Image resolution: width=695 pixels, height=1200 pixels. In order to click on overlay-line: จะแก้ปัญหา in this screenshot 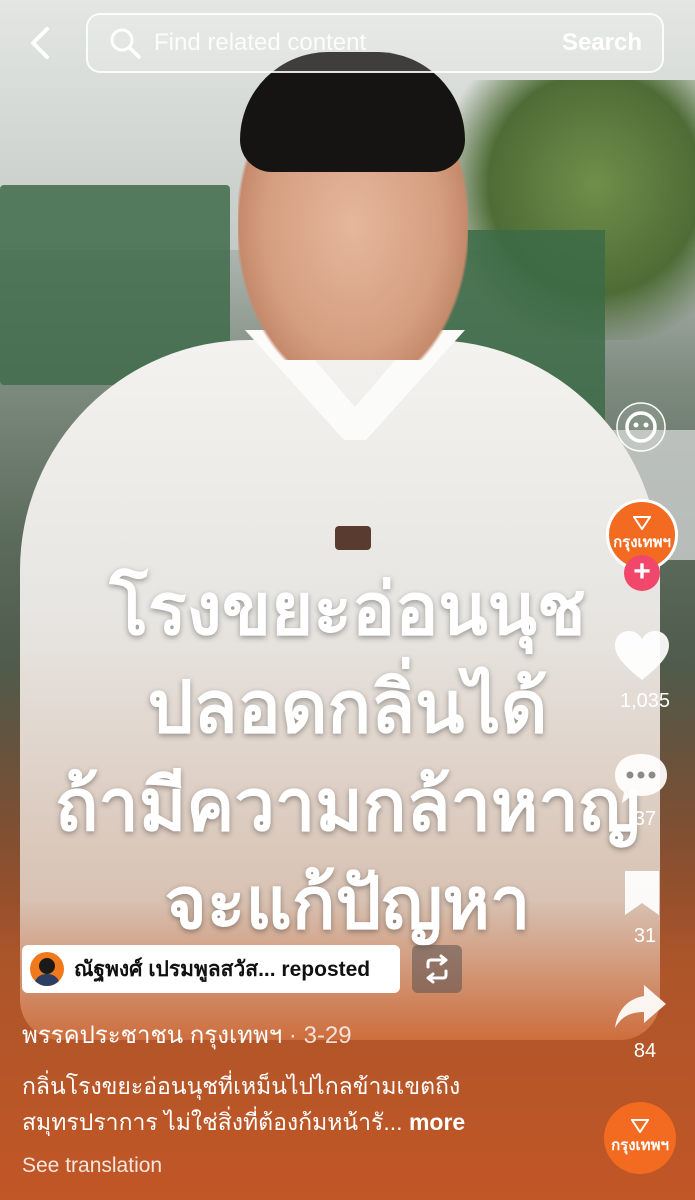, I will do `click(347, 903)`.